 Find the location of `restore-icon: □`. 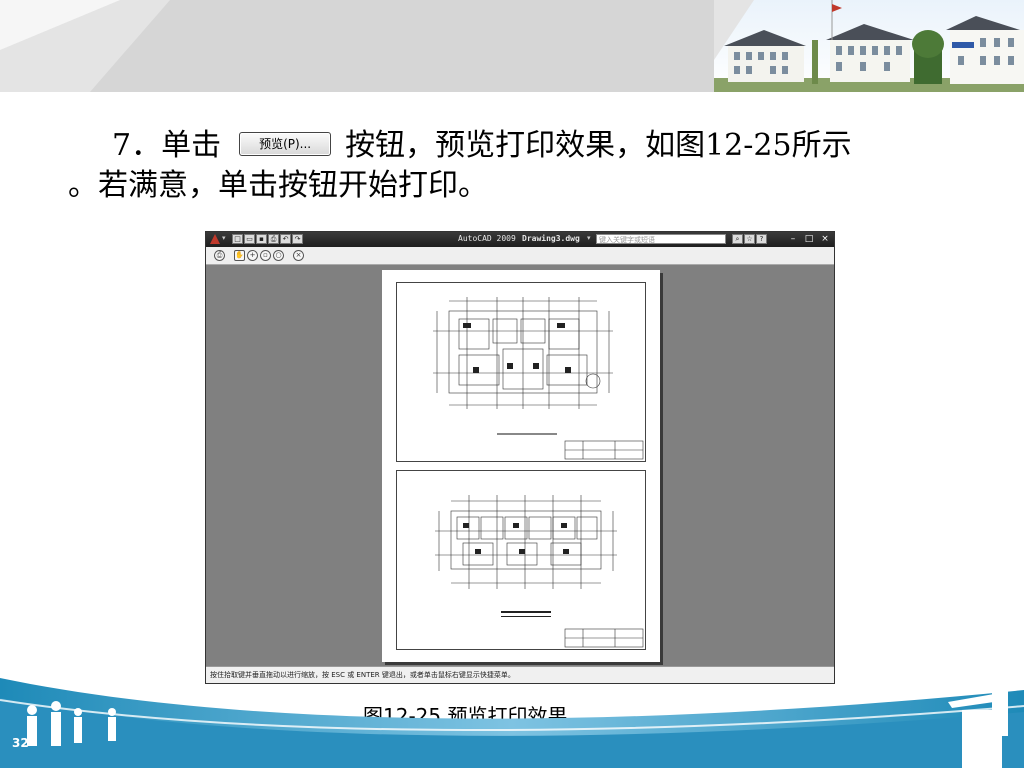

restore-icon: □ is located at coordinates (809, 239).